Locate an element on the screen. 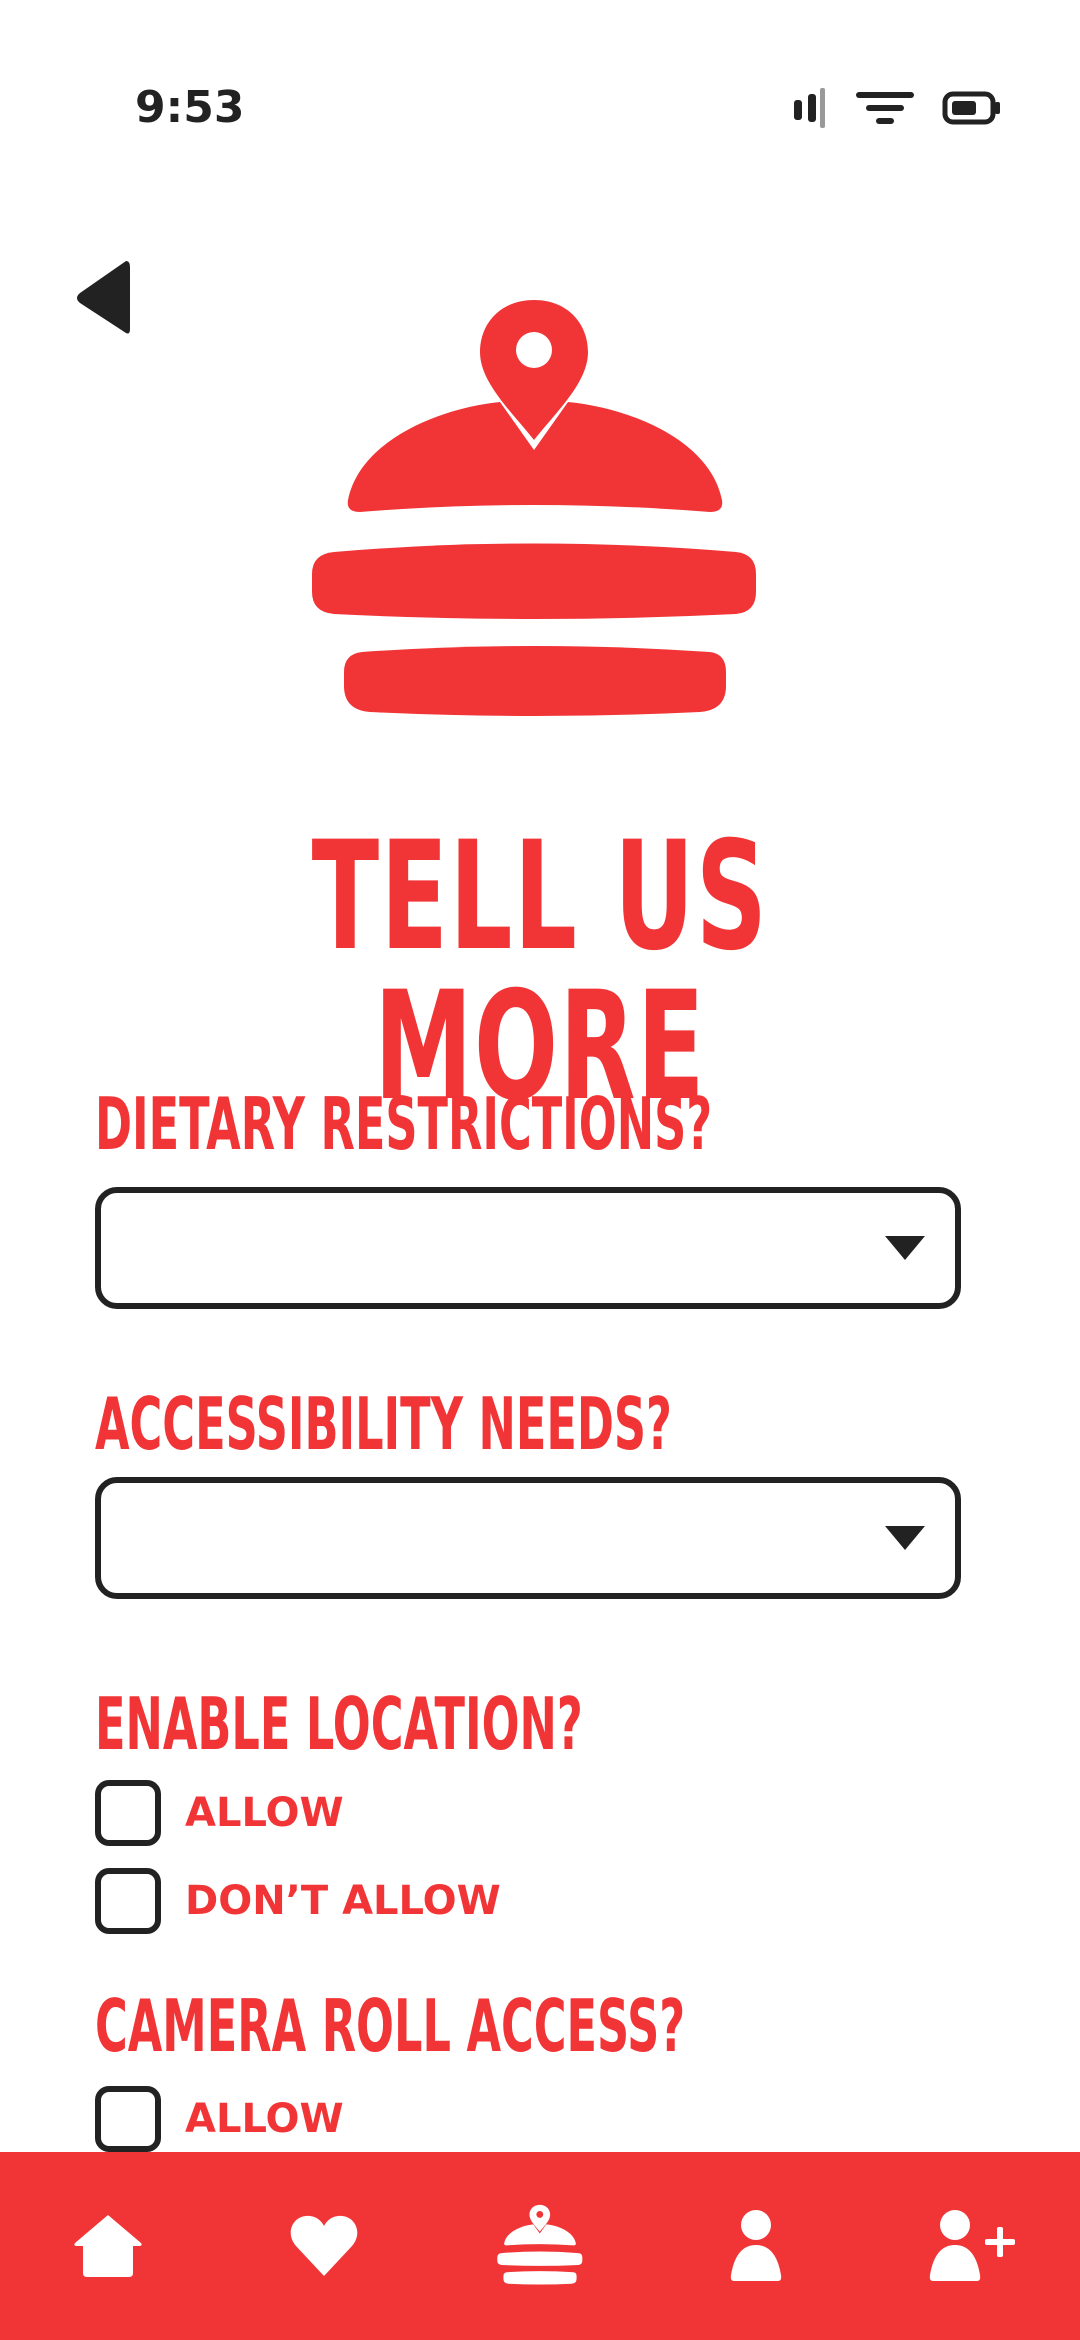  camera-allow-checkbox is located at coordinates (128, 2119).